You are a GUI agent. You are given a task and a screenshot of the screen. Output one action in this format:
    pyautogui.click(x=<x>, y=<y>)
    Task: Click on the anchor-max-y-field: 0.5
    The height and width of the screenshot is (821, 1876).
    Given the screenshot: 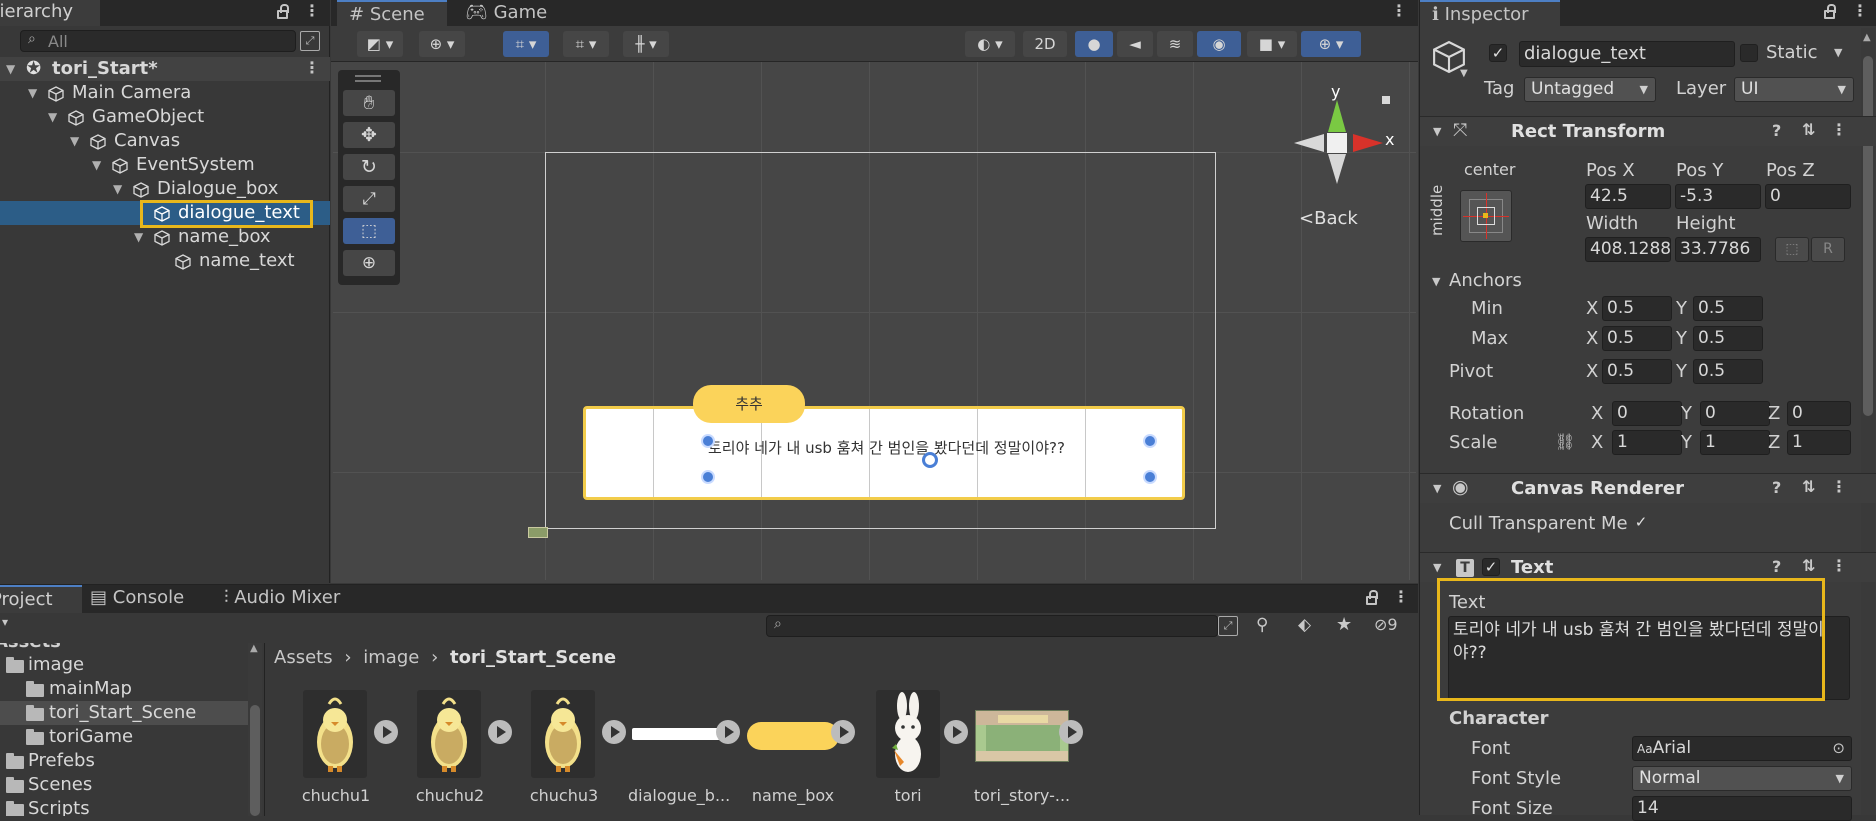 What is the action you would take?
    pyautogui.click(x=1728, y=338)
    